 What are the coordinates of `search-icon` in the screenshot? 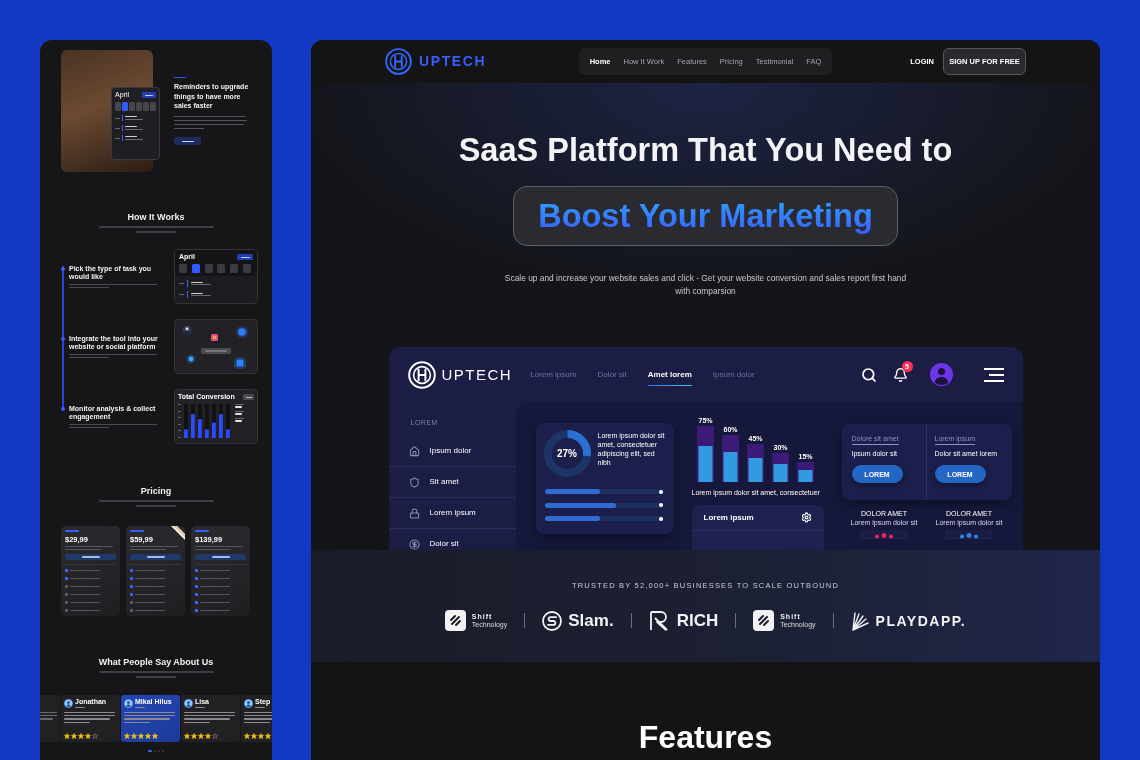 It's located at (868, 374).